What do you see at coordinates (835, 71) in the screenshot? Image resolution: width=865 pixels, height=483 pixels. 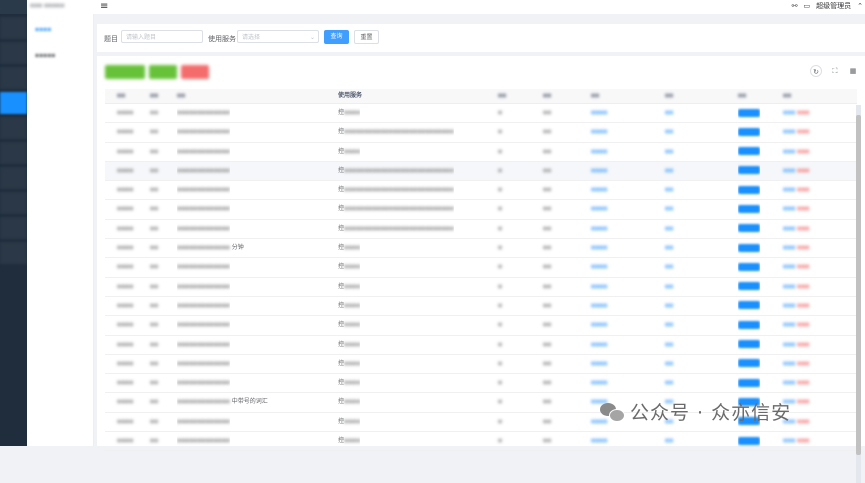 I see `fullscreen-icon: ⛶` at bounding box center [835, 71].